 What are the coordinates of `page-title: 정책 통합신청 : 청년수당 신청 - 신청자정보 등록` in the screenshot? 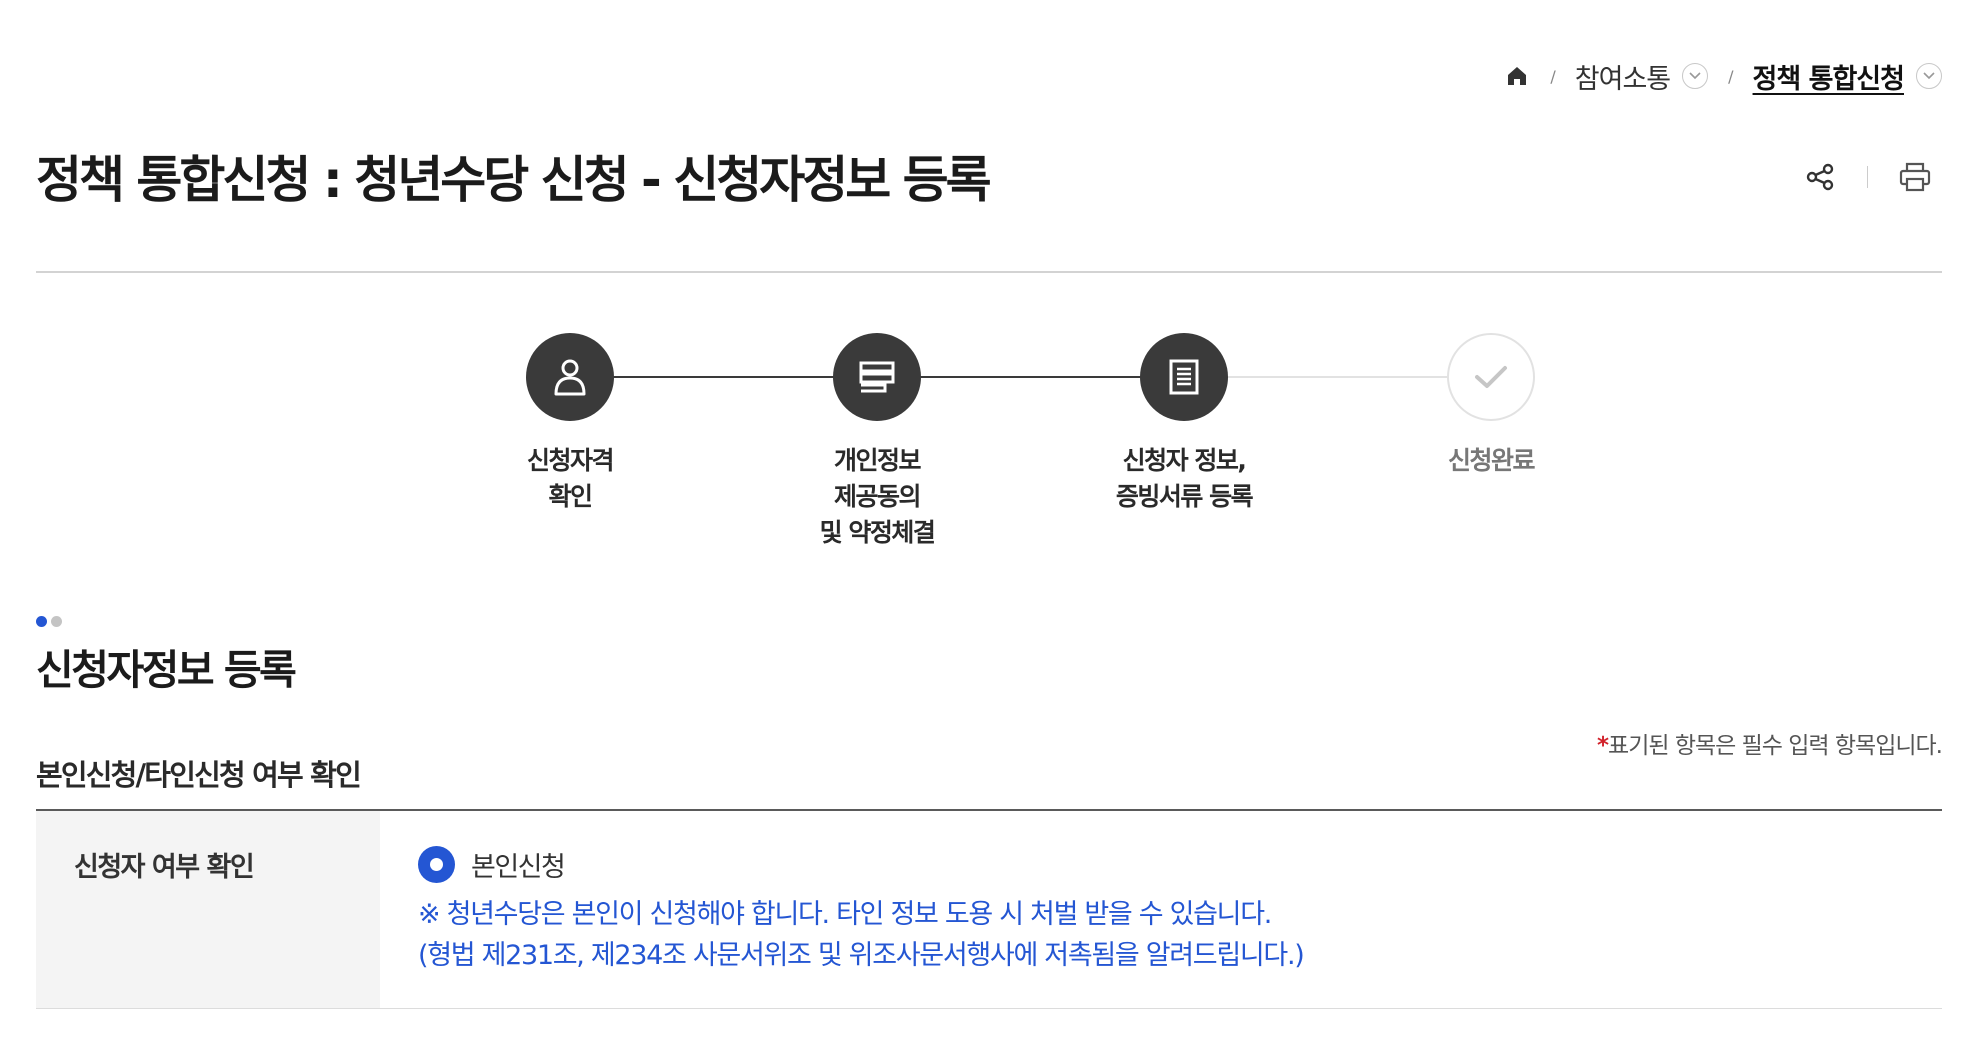 It's located at (514, 180).